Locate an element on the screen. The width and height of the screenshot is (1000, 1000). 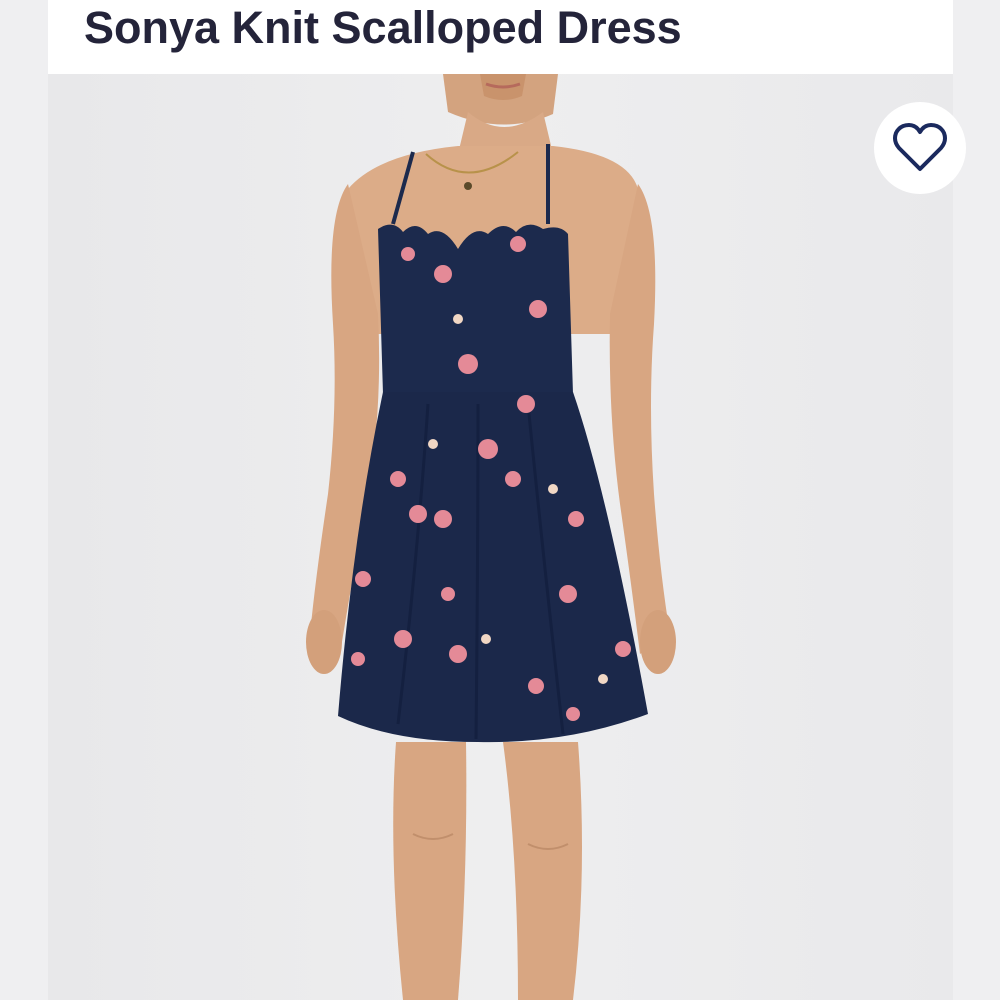
favorite-button is located at coordinates (920, 148).